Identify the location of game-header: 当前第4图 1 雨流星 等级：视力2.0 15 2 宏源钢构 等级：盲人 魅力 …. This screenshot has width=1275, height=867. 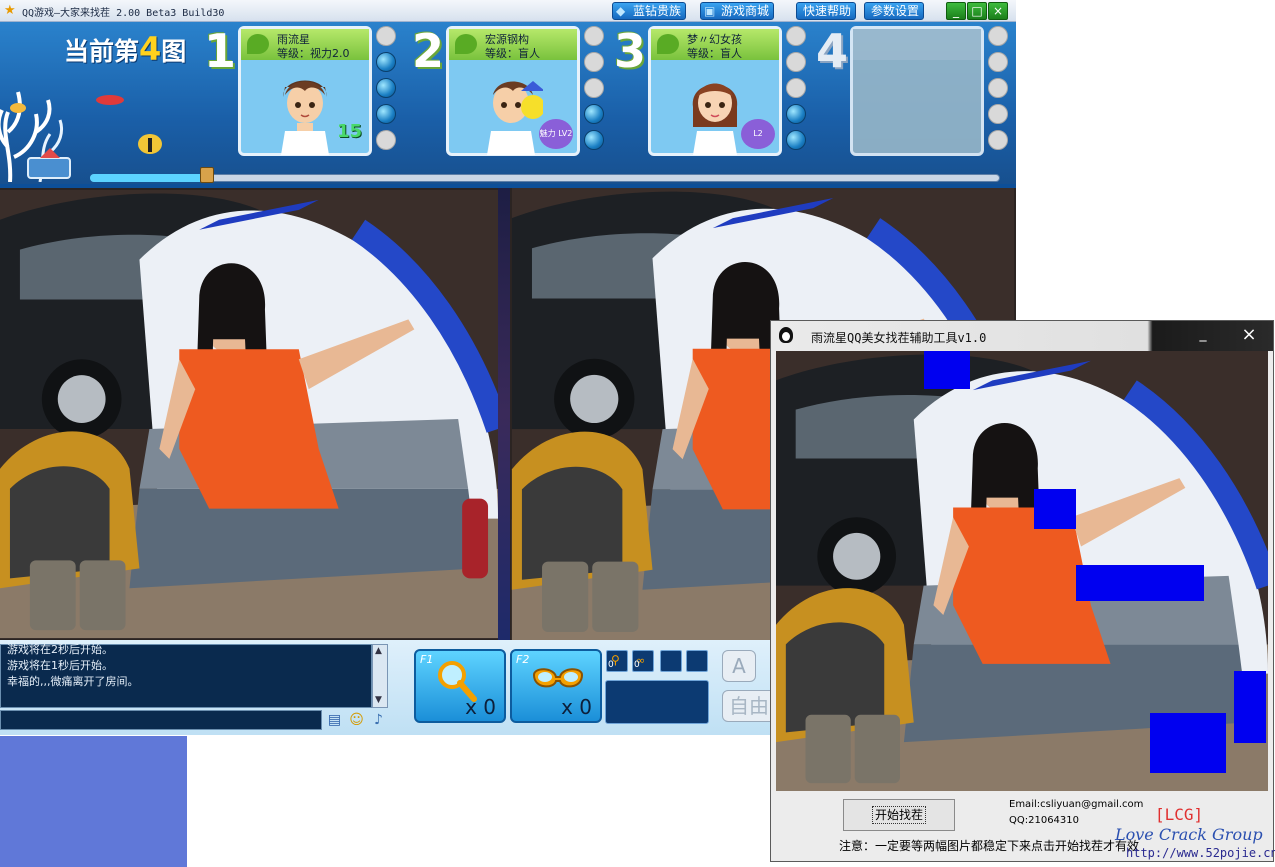
(508, 103).